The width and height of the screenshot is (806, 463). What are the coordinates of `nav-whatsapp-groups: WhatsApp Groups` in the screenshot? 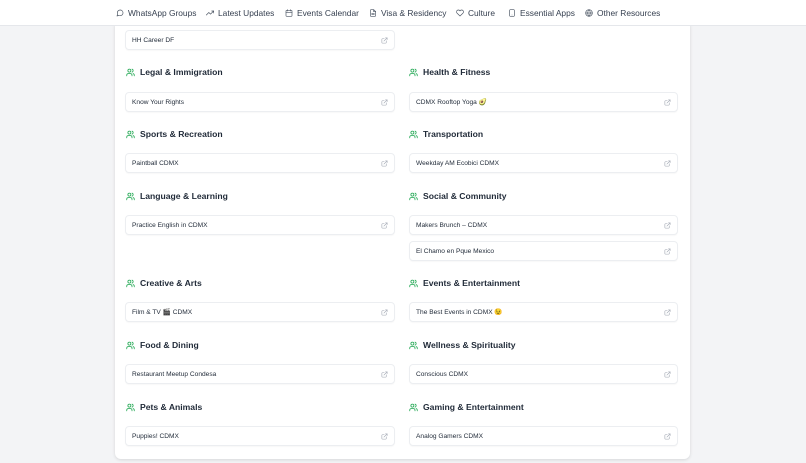 It's located at (156, 13).